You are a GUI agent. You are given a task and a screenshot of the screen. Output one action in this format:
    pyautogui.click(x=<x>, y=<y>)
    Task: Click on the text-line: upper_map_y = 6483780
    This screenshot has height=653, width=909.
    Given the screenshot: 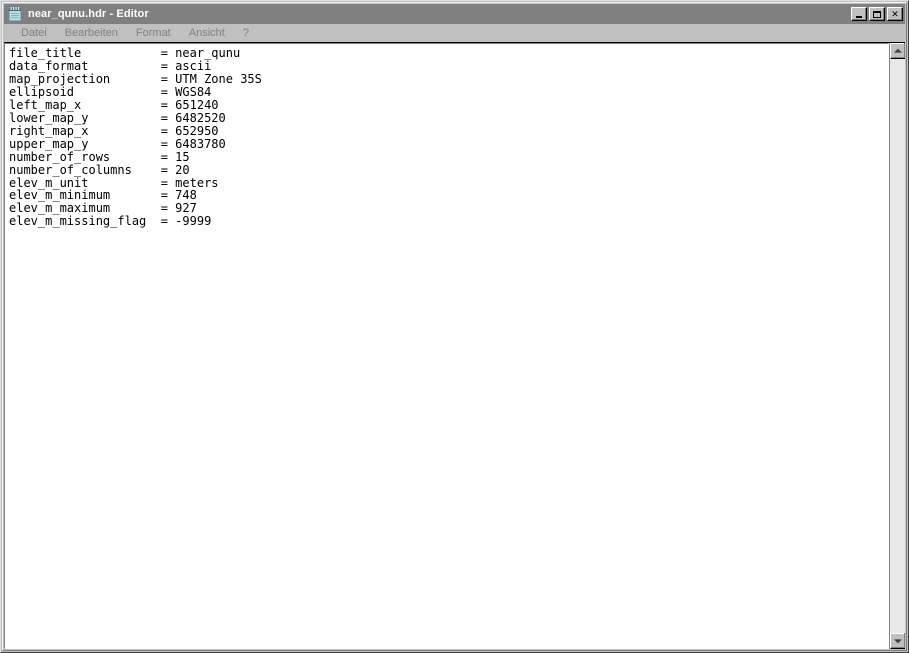 What is the action you would take?
    pyautogui.click(x=117, y=143)
    